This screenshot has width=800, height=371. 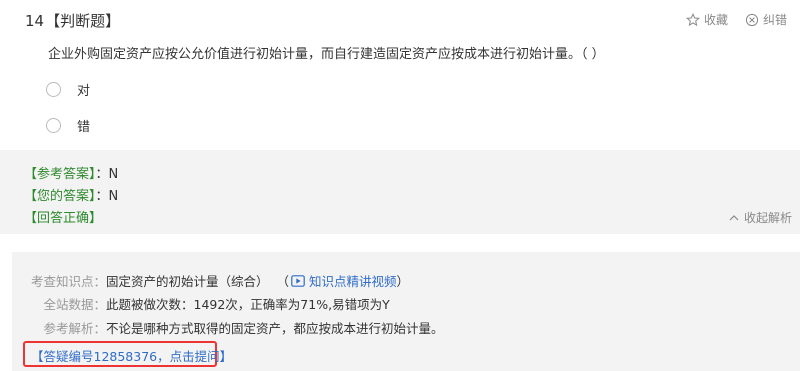 What do you see at coordinates (60, 174) in the screenshot?
I see `reference-answer-key: 【参考答案】` at bounding box center [60, 174].